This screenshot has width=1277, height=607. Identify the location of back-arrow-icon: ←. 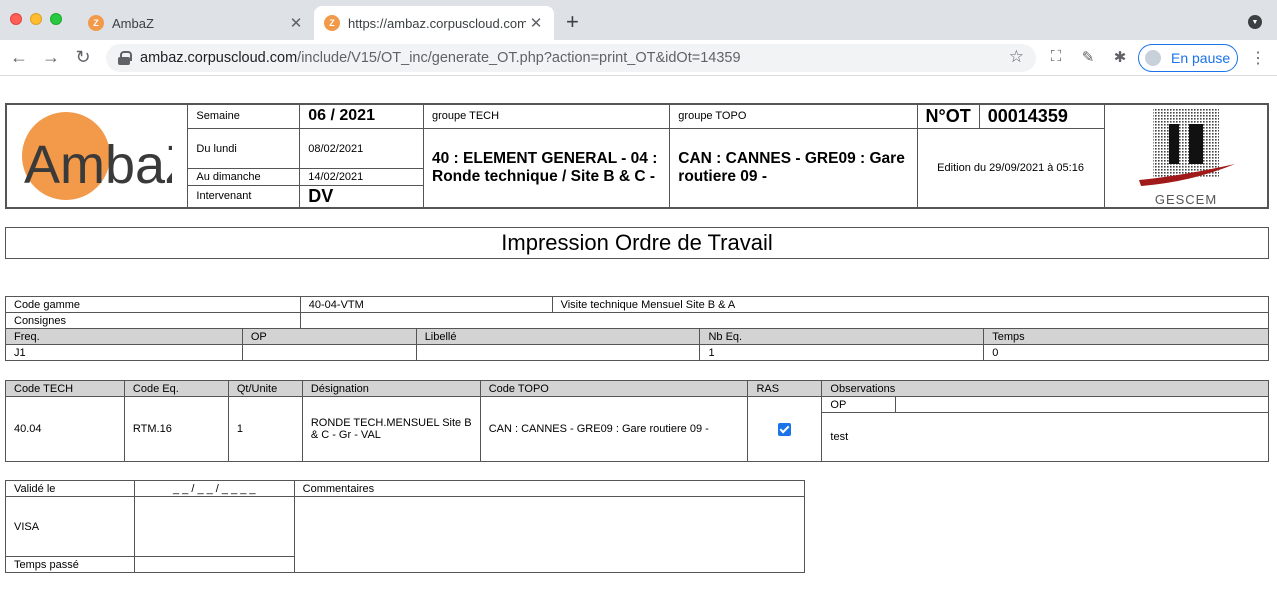
(19, 57).